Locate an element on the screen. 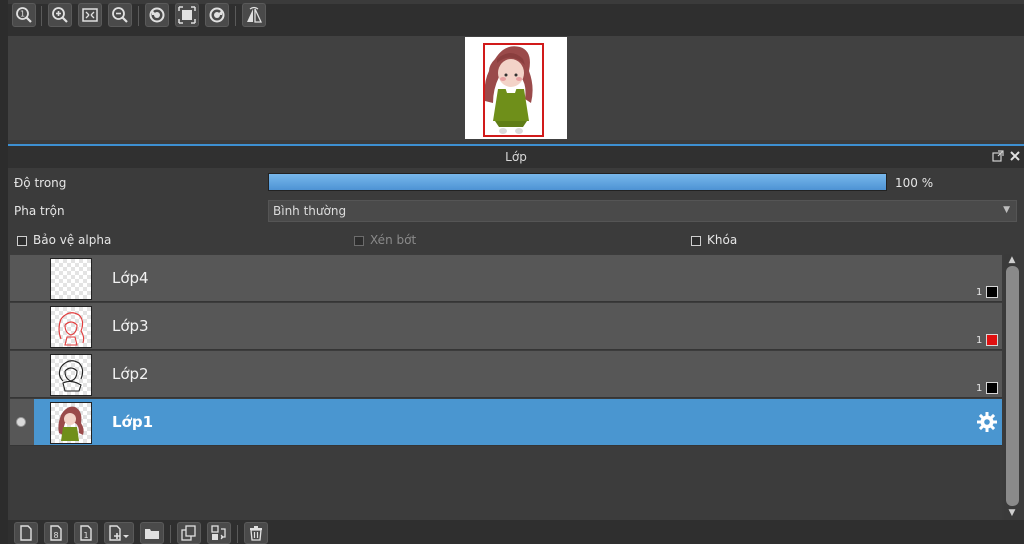 The image size is (1024, 544). new-folder-button is located at coordinates (152, 533).